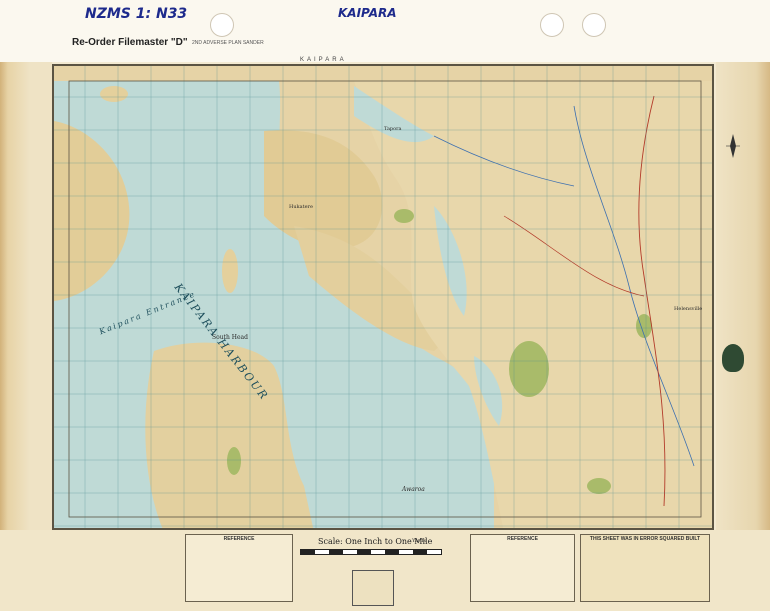 The image size is (770, 611). I want to click on handwritten-sheet-code: NZMS 1: N33, so click(136, 14).